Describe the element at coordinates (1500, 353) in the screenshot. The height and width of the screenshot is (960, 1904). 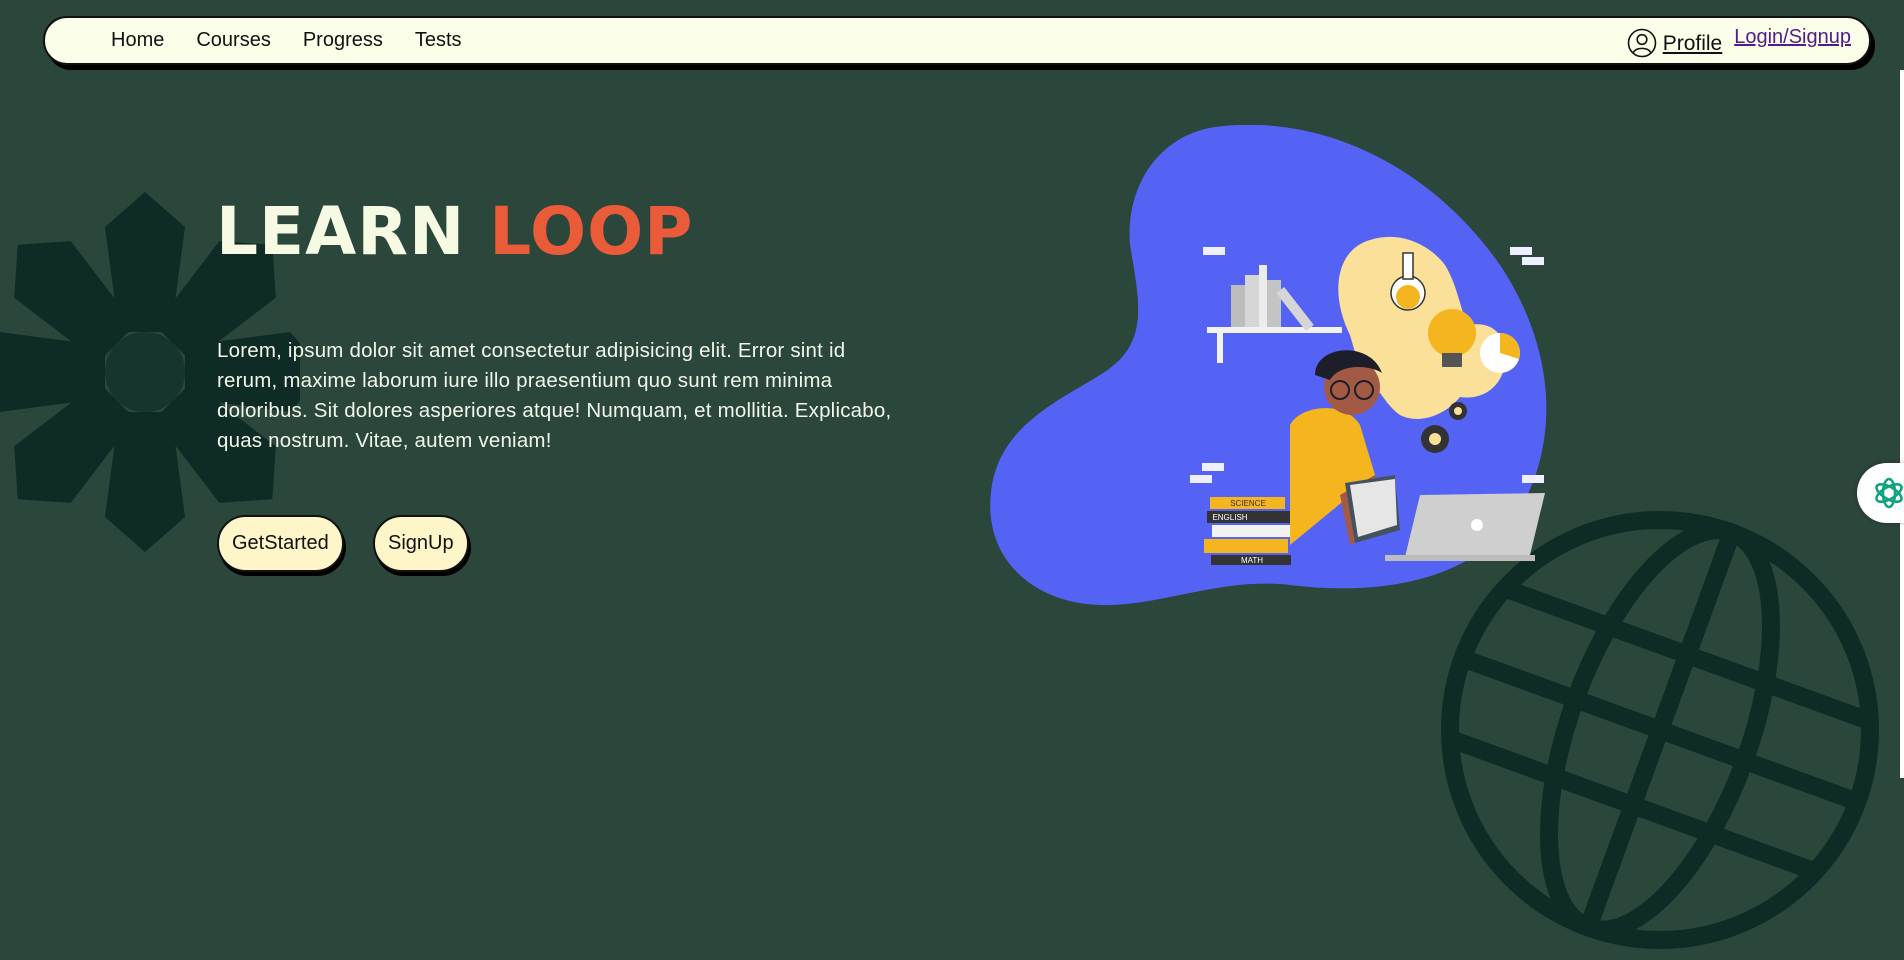
I see `illustration-pie-chart` at that location.